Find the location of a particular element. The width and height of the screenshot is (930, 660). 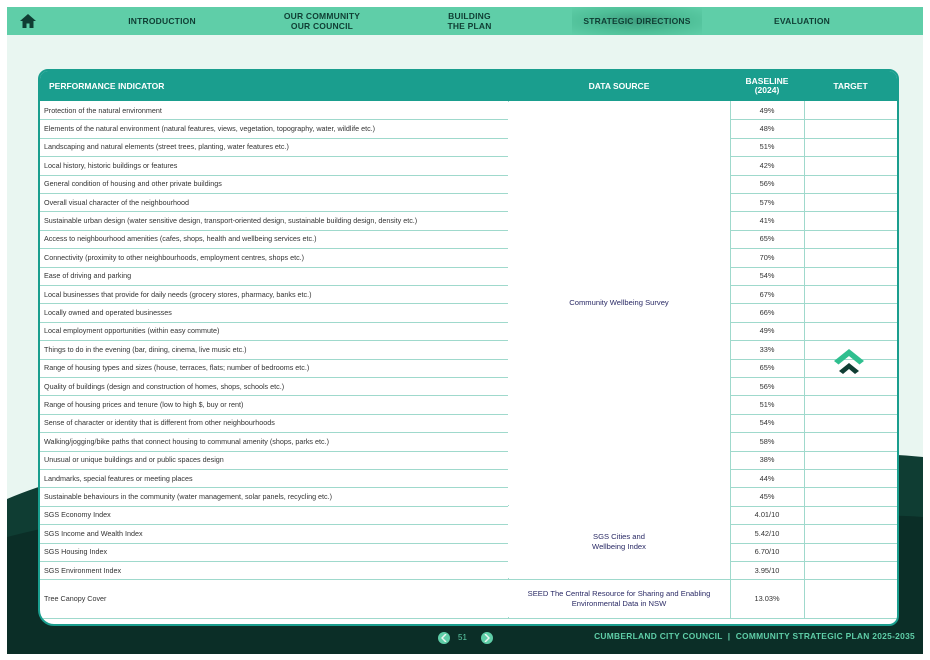

table-row: SGS Housing Index 6.70/10 is located at coordinates (468, 552).